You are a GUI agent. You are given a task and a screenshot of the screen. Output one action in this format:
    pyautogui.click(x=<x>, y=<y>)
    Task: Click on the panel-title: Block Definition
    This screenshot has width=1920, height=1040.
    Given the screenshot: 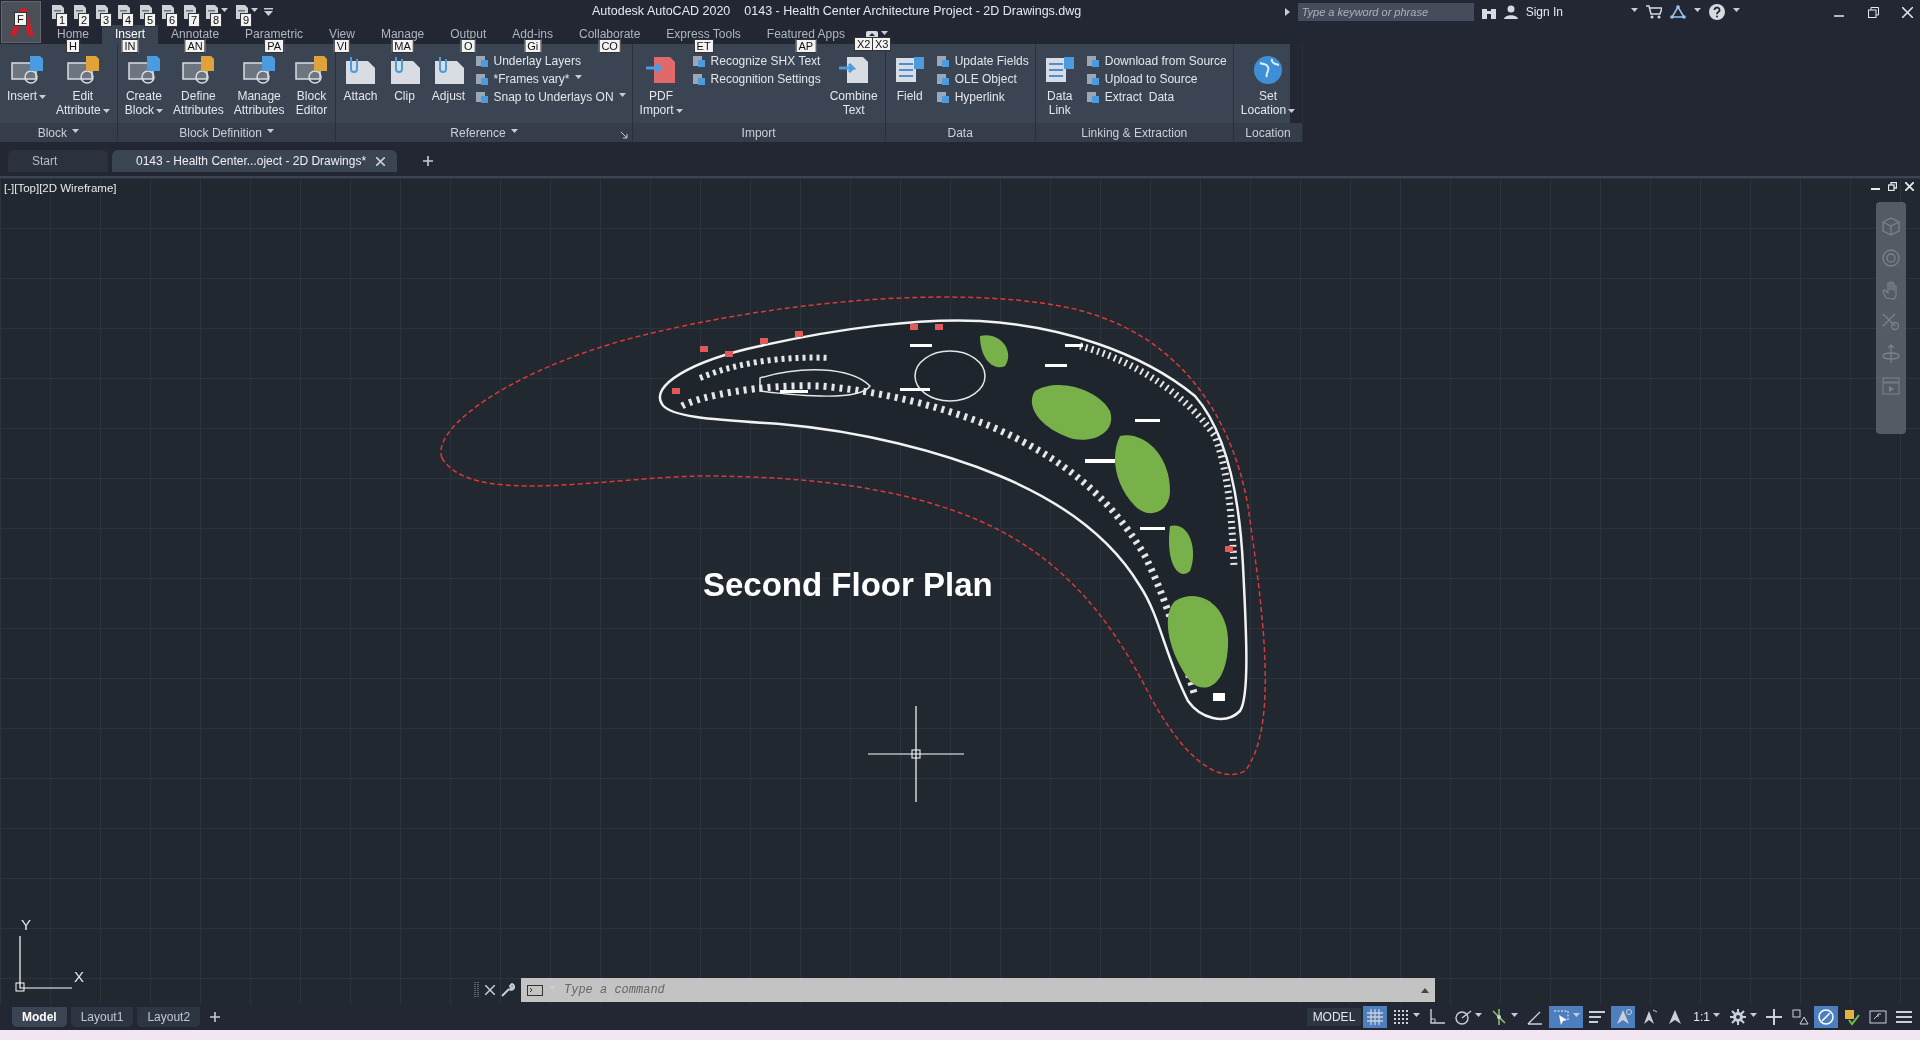 What is the action you would take?
    pyautogui.click(x=226, y=132)
    